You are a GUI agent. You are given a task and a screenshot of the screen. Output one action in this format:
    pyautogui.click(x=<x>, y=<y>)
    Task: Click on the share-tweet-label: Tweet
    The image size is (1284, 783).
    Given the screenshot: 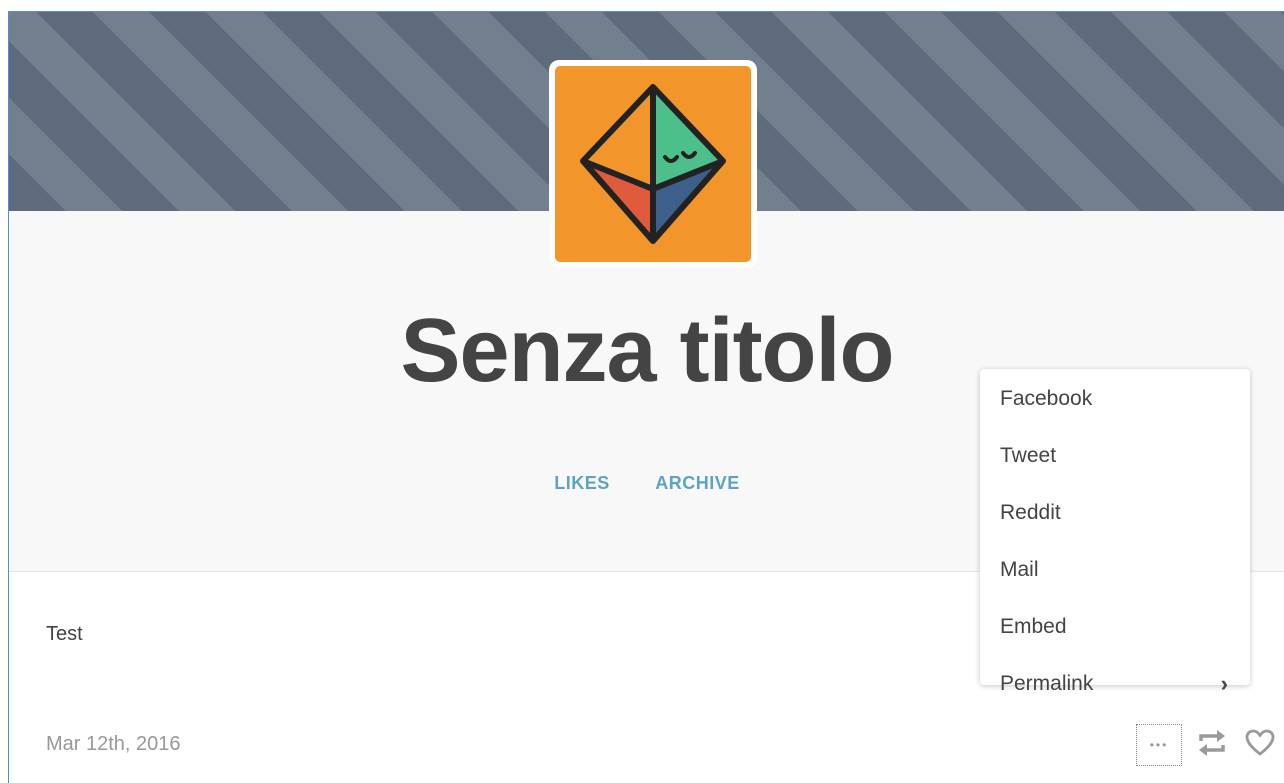 What is the action you would take?
    pyautogui.click(x=1028, y=455)
    